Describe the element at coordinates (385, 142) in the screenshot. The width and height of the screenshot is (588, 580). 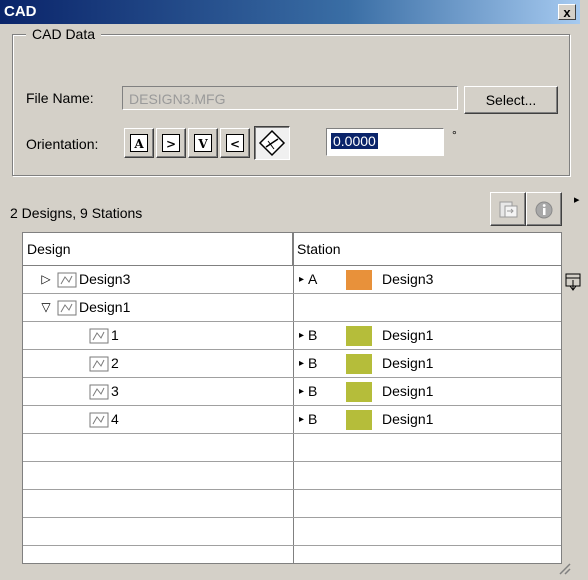
I see `angle-input: 0.0000` at that location.